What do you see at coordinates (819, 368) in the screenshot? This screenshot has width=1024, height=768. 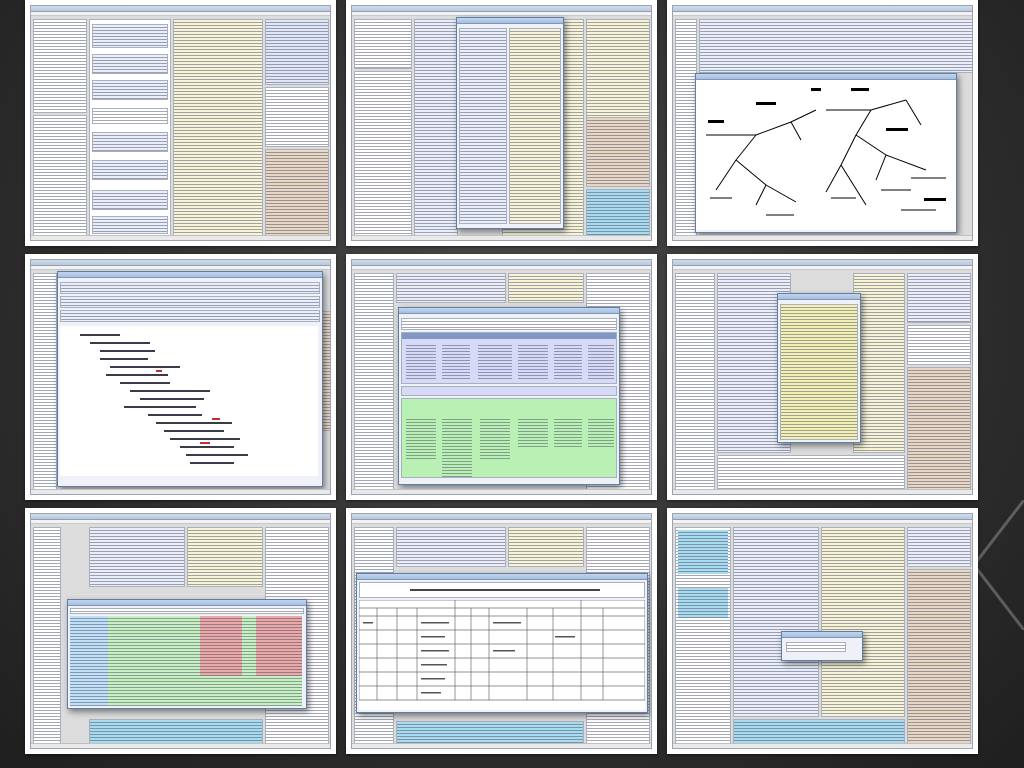 I see `notes-popup` at bounding box center [819, 368].